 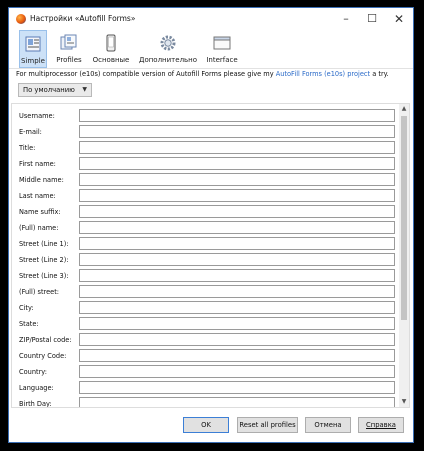 I want to click on title-bar: Настройки «Autofill Forms» – ☐ ✕, so click(x=211, y=19).